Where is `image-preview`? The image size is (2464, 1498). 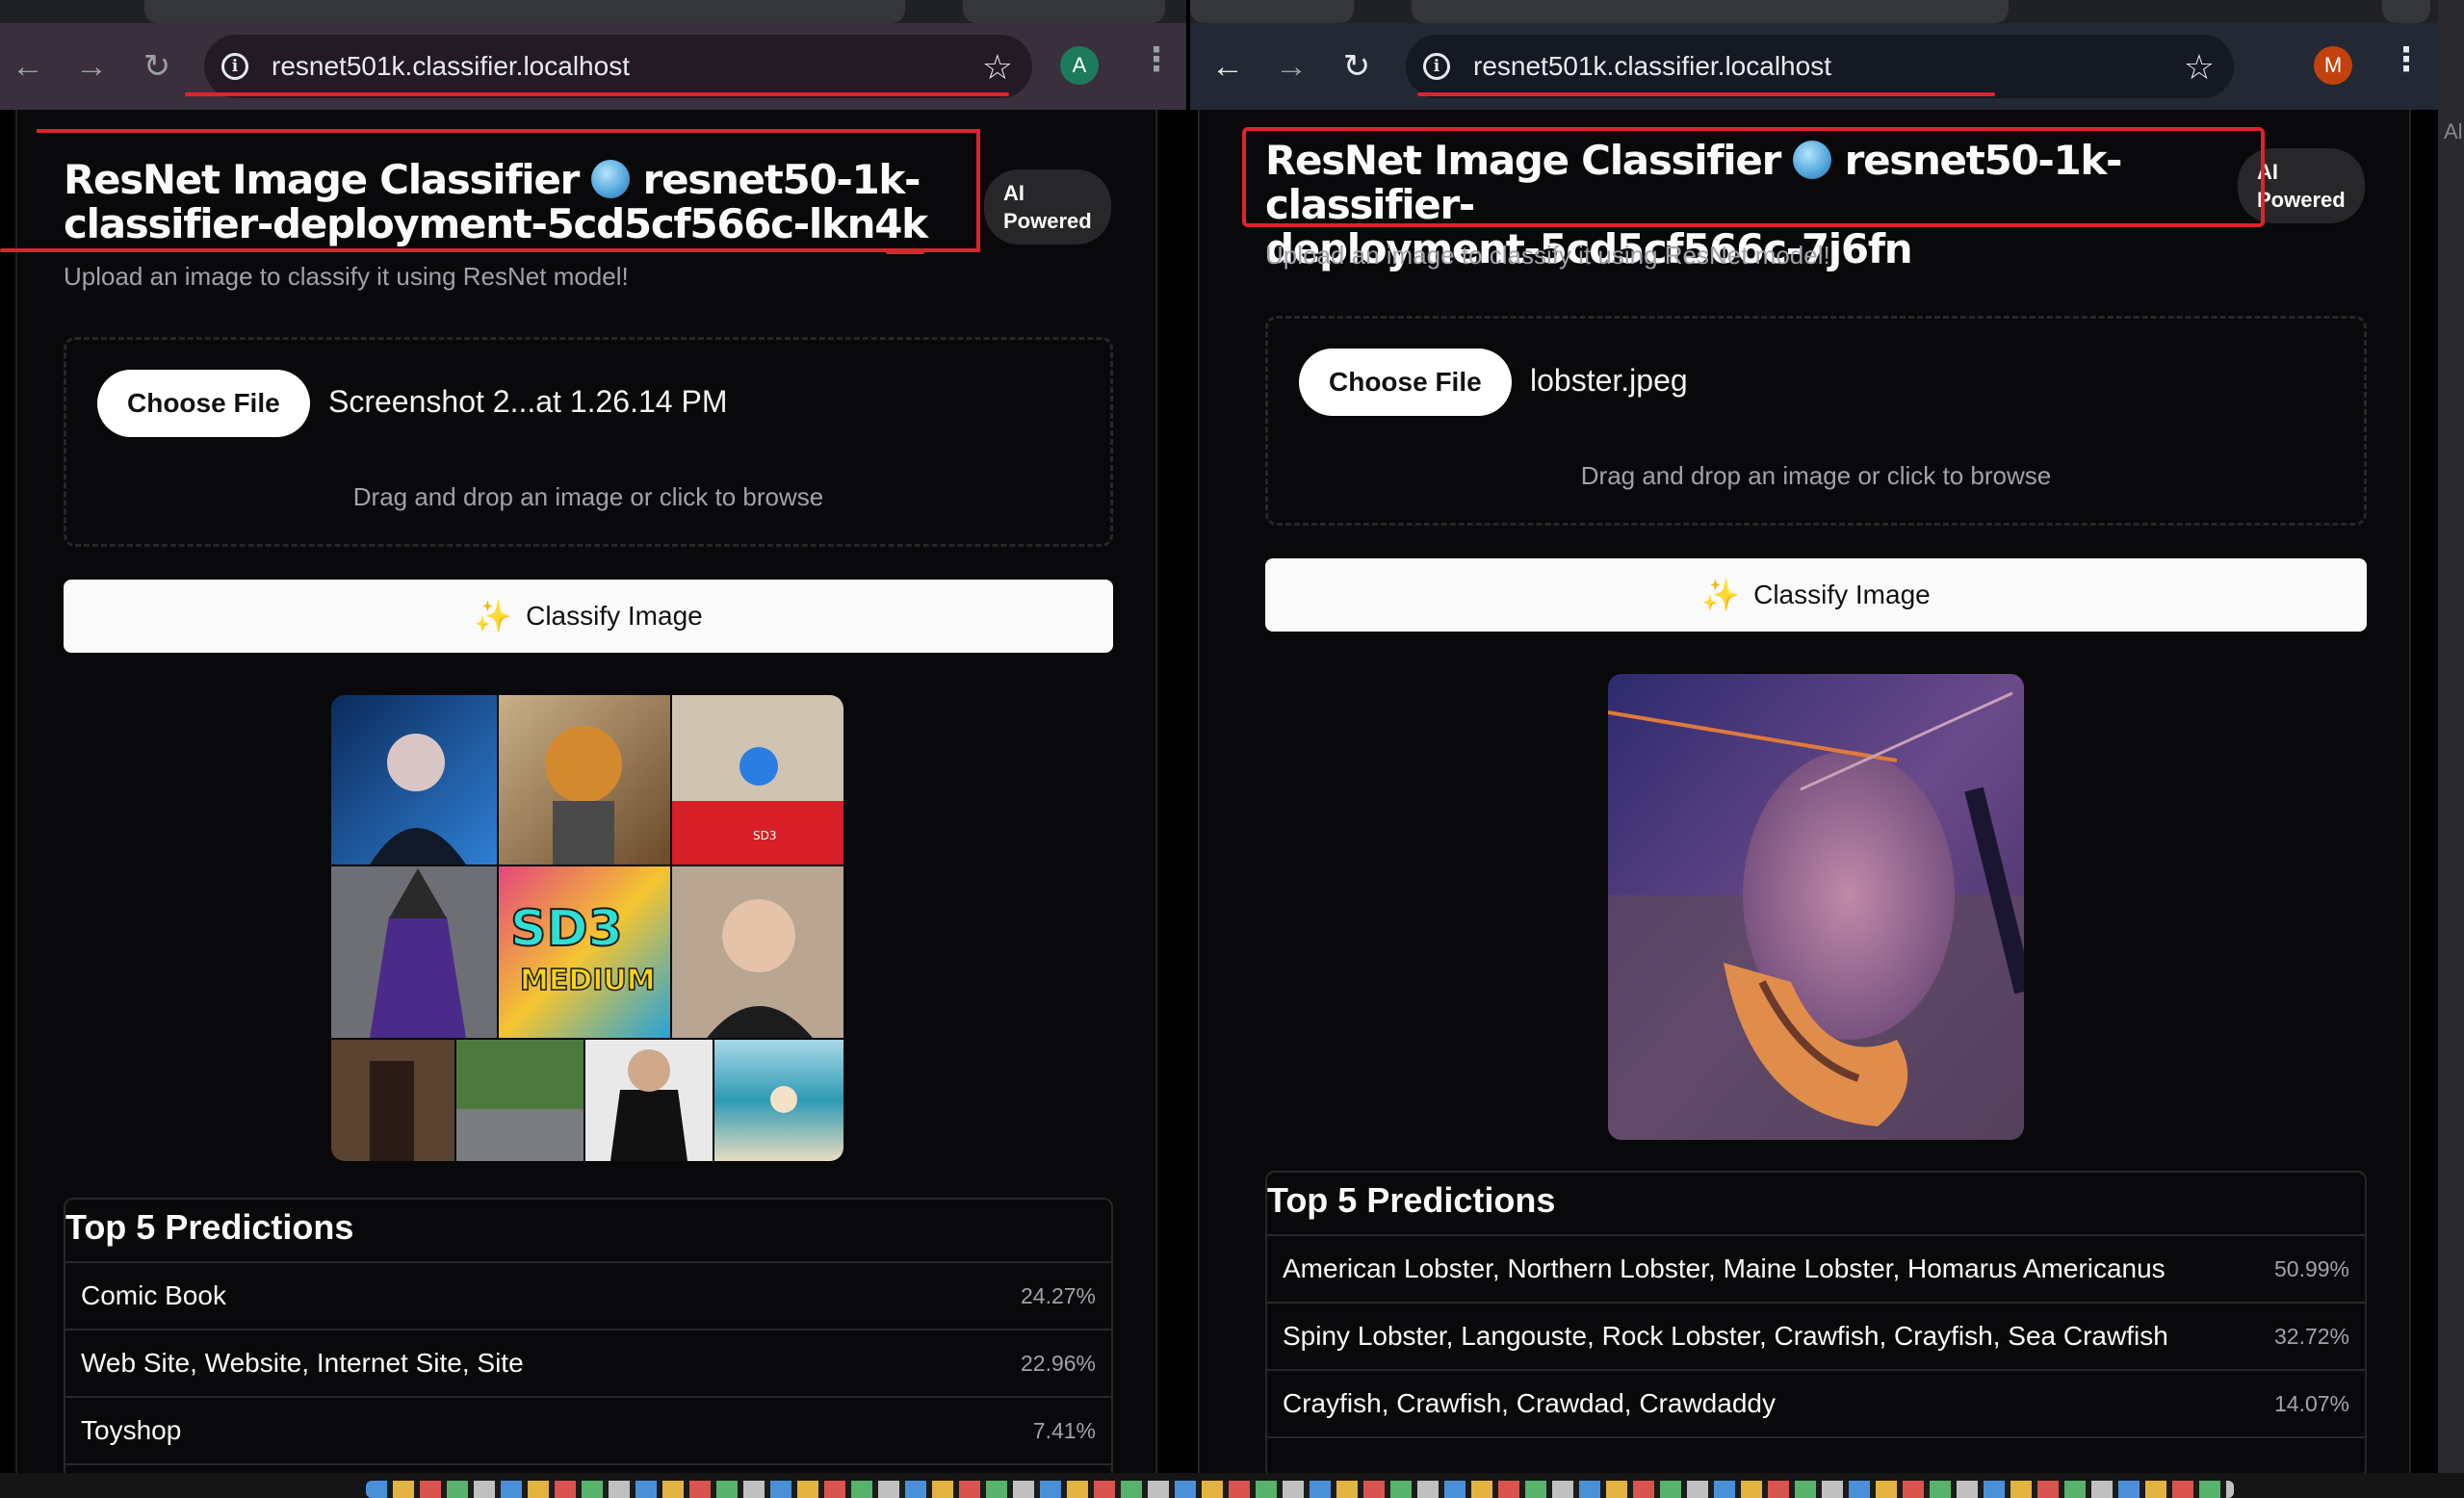
image-preview is located at coordinates (1816, 907).